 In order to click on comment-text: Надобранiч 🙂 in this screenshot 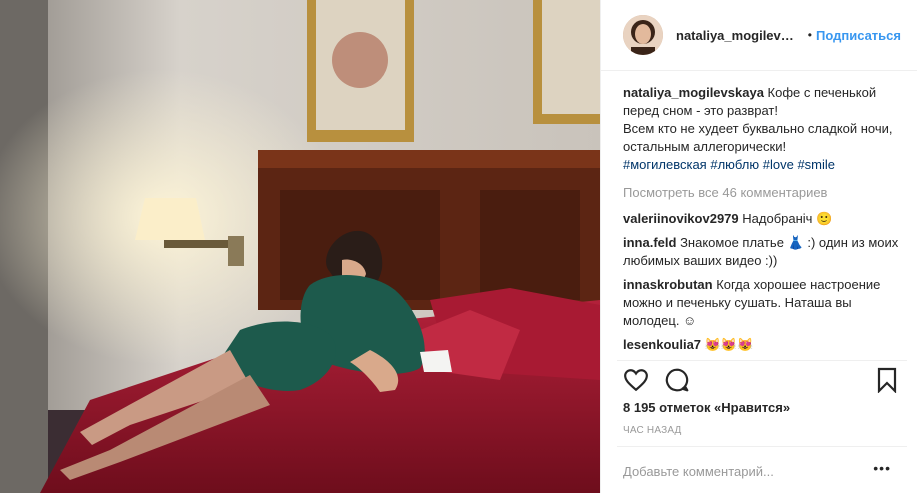, I will do `click(787, 218)`.